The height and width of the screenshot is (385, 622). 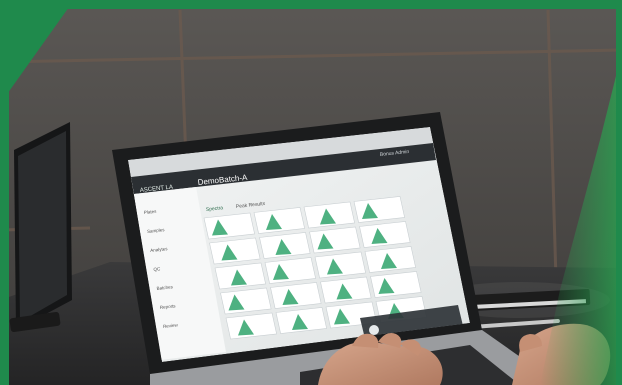 I want to click on notification-icon, so click(x=374, y=330).